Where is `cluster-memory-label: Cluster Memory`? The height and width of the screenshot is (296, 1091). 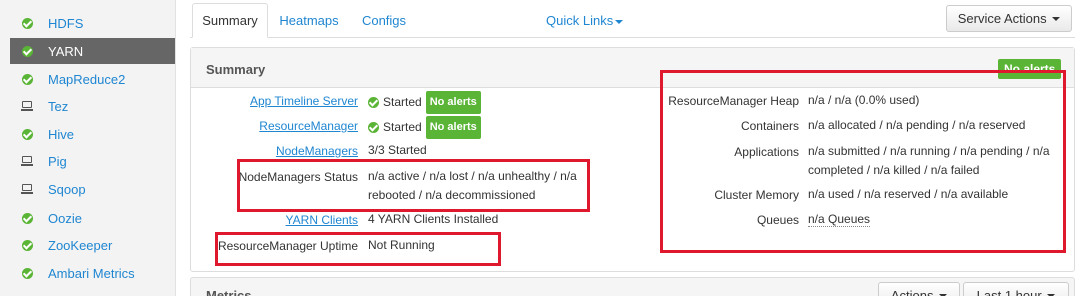
cluster-memory-label: Cluster Memory is located at coordinates (756, 195).